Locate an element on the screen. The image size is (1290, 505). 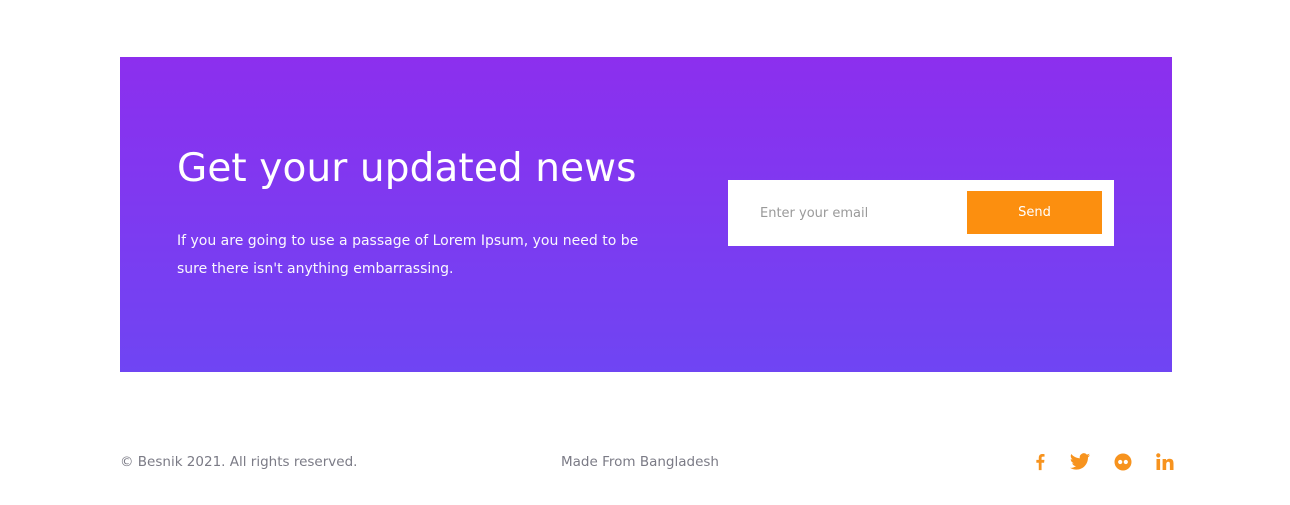
flickr-icon is located at coordinates (1123, 462).